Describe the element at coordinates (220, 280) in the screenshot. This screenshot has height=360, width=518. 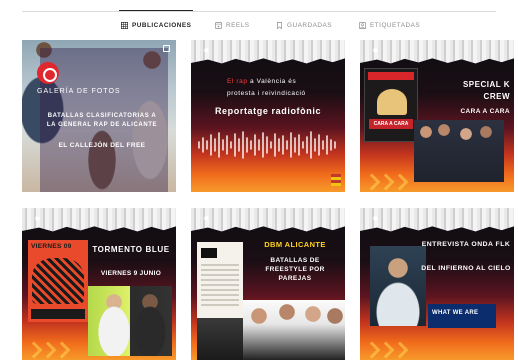
I see `event-flyer` at that location.